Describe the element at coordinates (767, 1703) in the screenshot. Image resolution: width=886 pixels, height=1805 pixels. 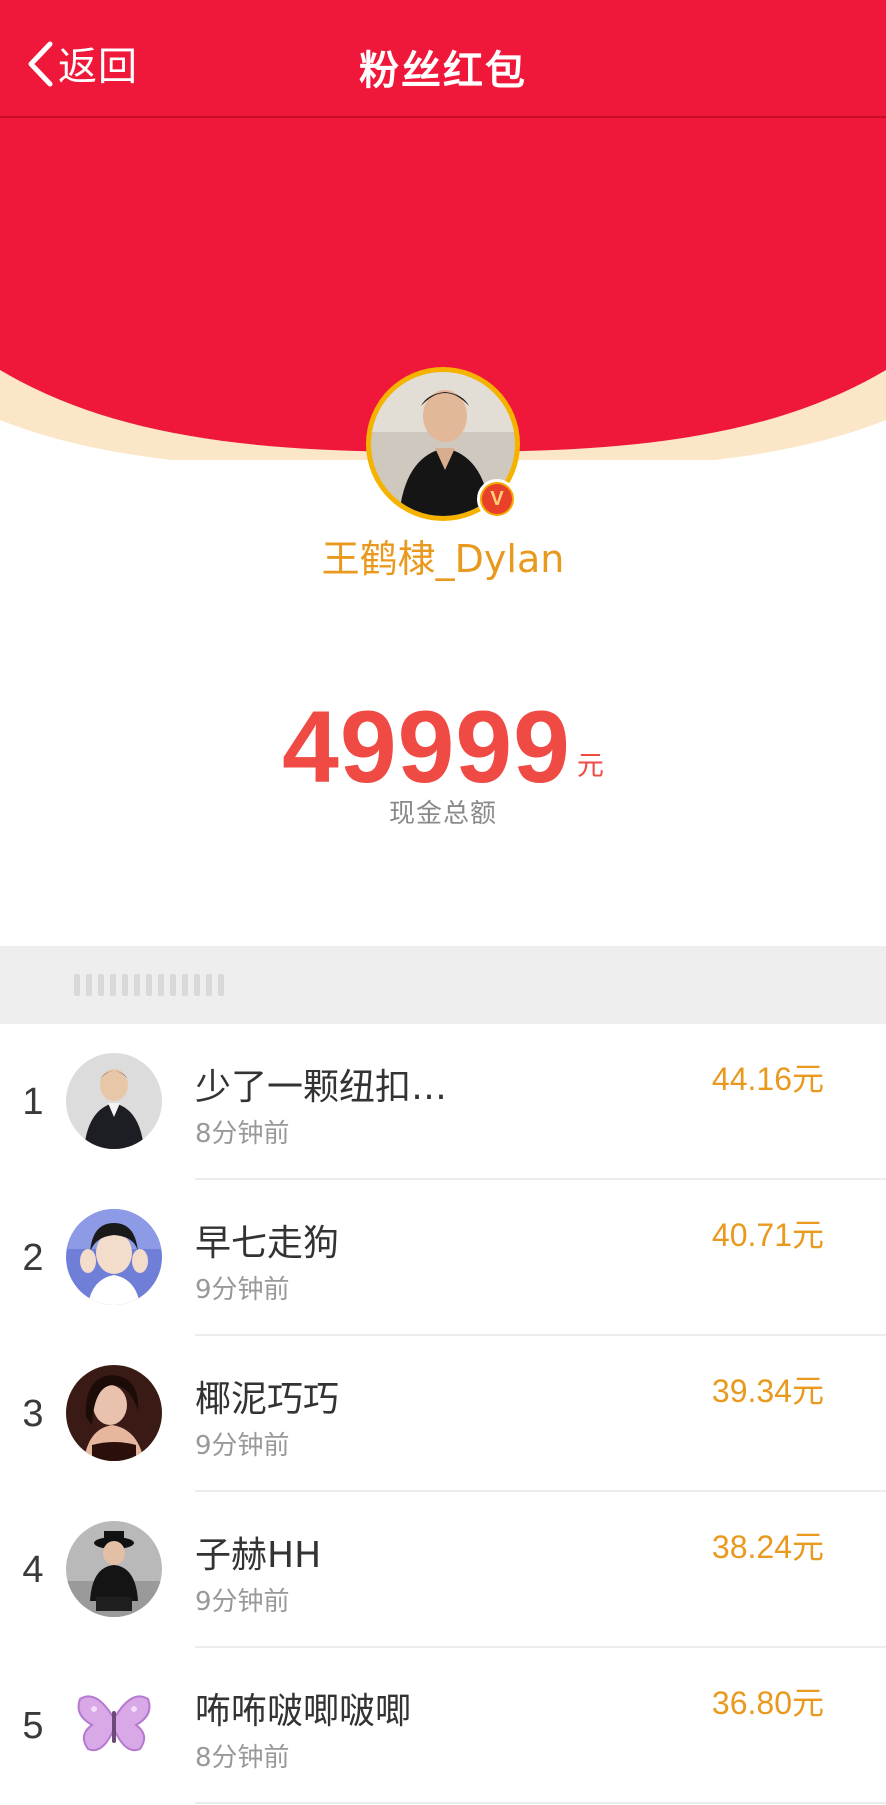
I see `received-amount: 36.80元` at that location.